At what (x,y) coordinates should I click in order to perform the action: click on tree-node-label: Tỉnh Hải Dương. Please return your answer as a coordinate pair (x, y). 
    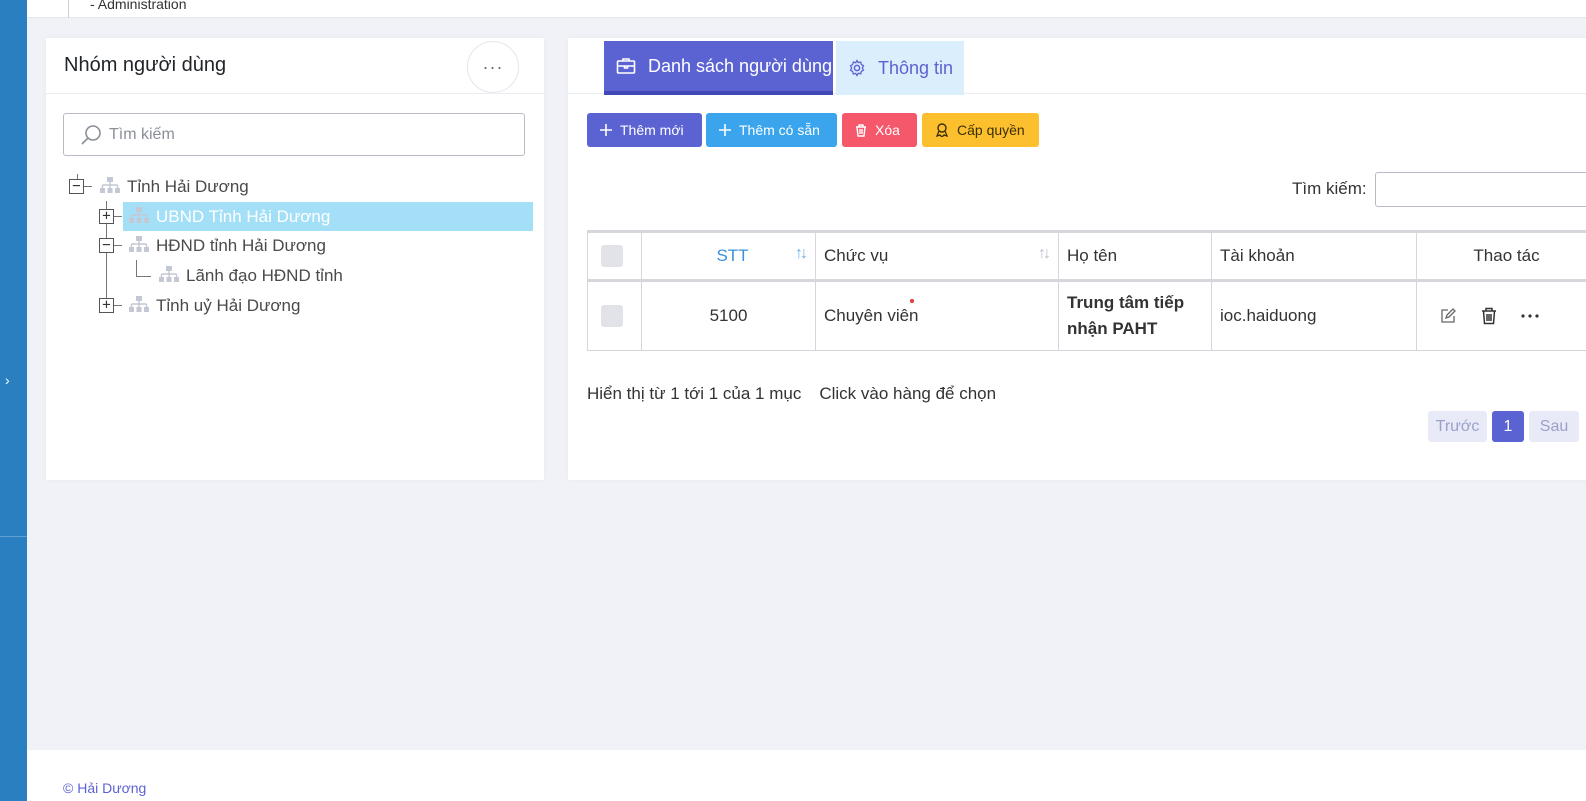
    Looking at the image, I should click on (188, 186).